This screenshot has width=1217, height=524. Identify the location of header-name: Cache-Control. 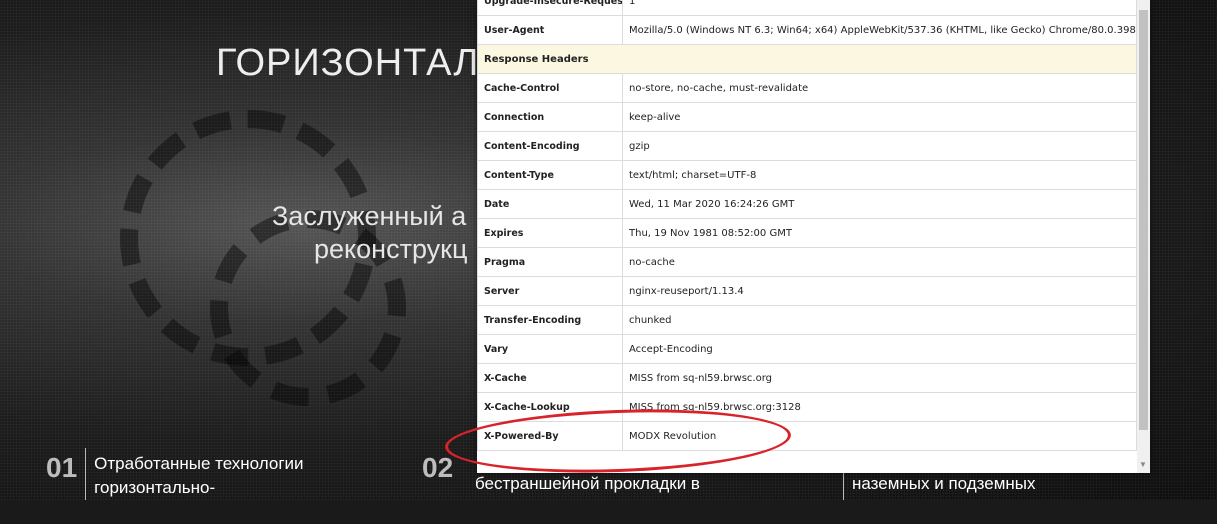
(550, 88).